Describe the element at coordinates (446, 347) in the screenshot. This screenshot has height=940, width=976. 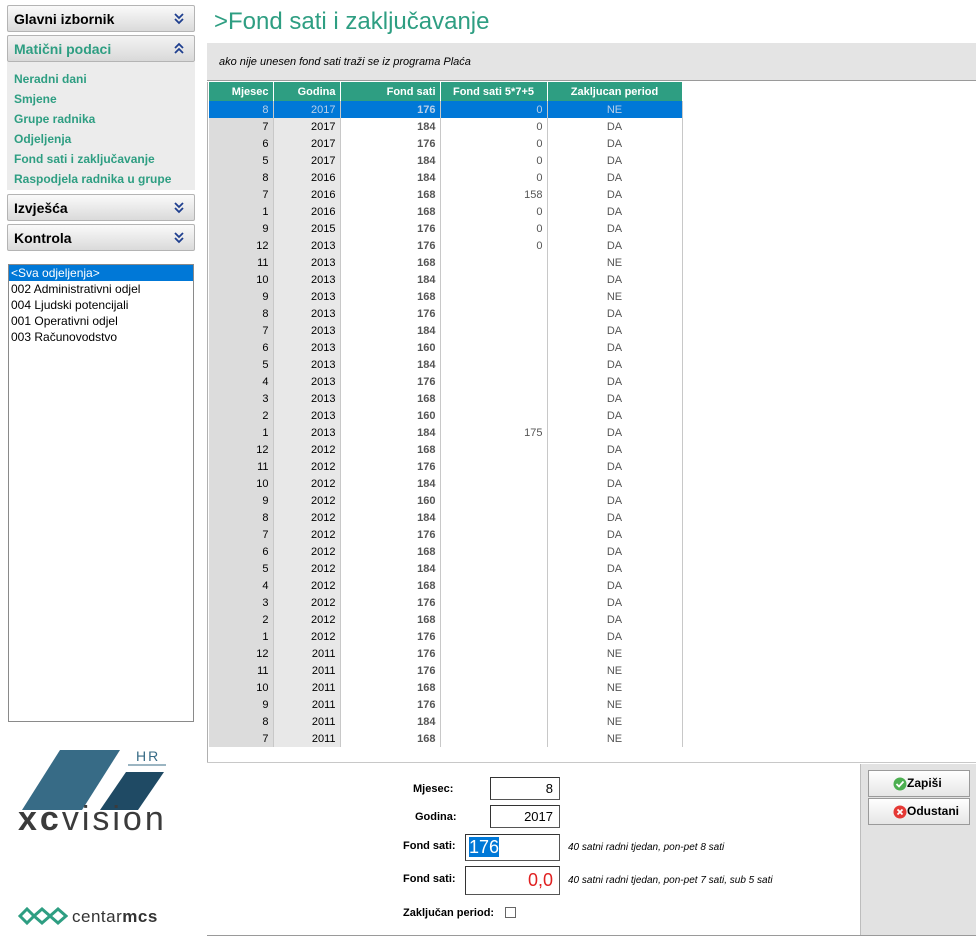
I see `table-row: 6 2013 160 DA` at that location.